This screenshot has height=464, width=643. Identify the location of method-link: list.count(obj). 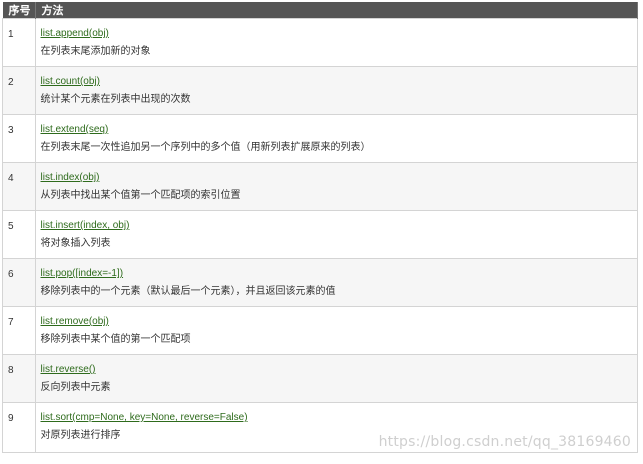
(70, 82).